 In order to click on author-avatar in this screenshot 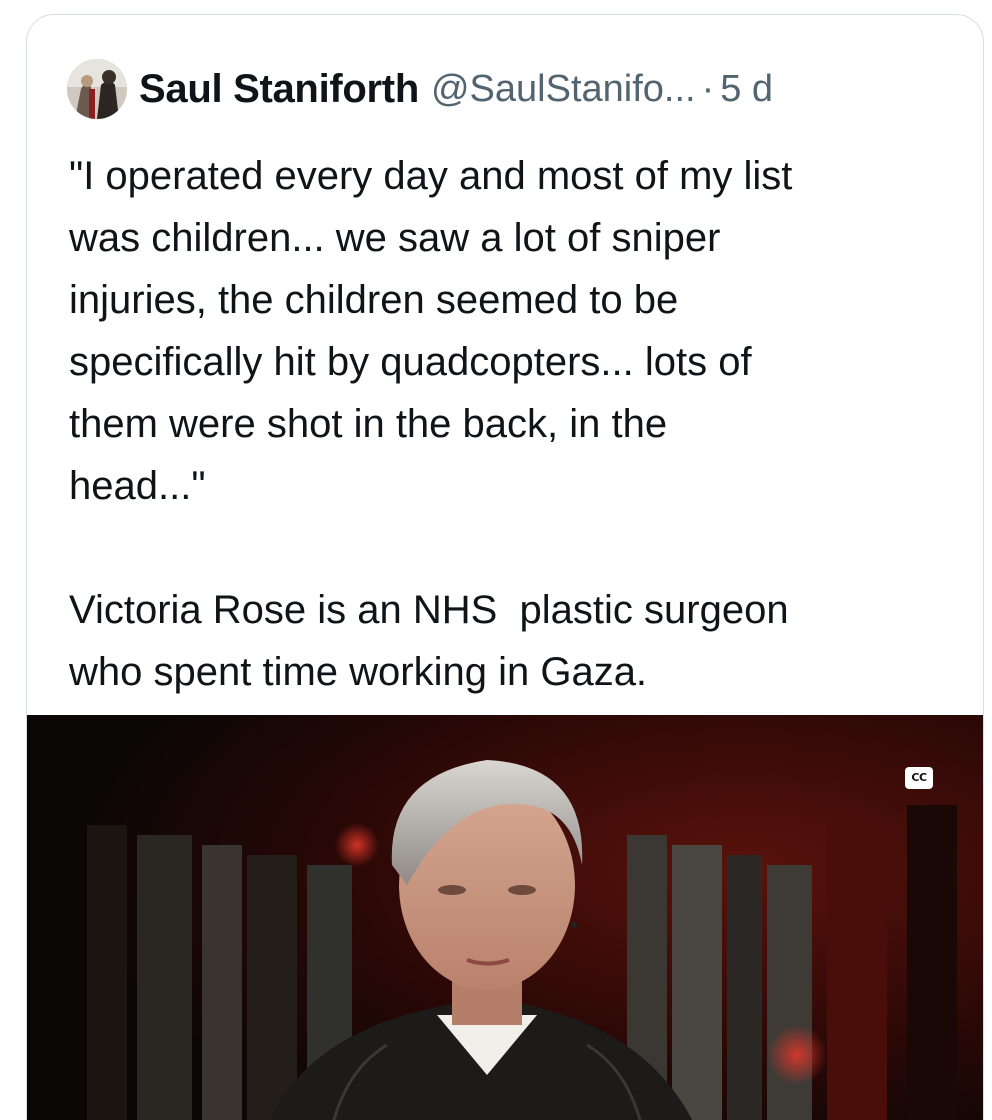, I will do `click(97, 89)`.